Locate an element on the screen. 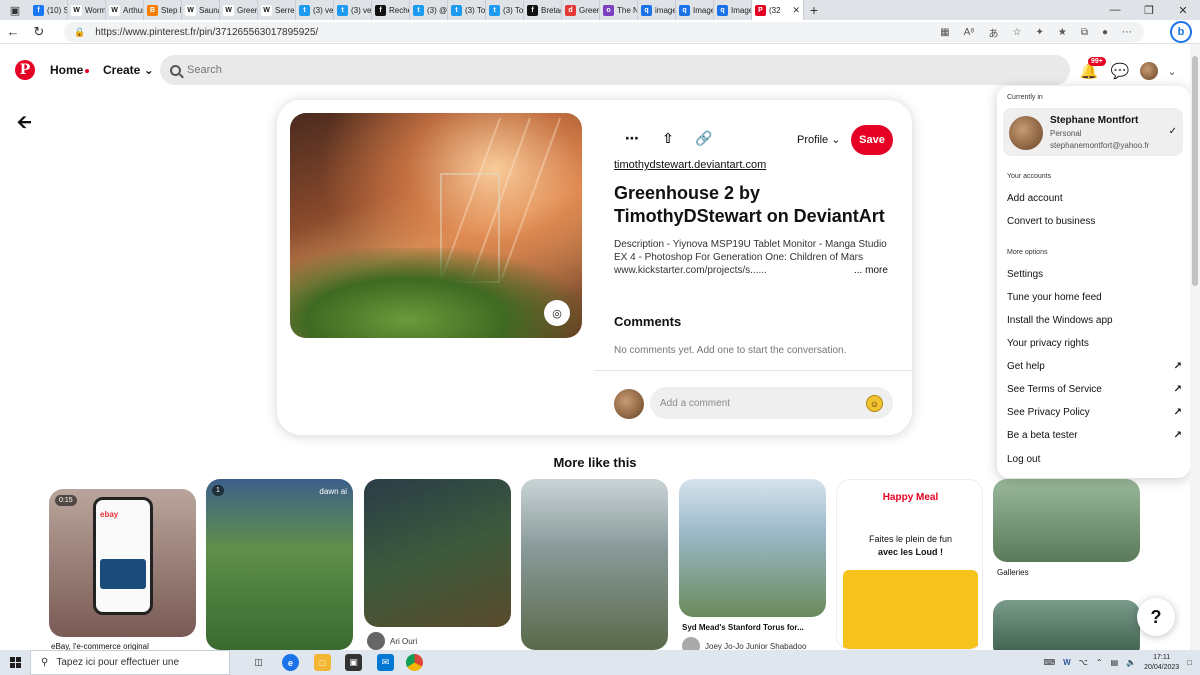 Image resolution: width=1200 pixels, height=675 pixels. tab: oThe Nam is located at coordinates (619, 10).